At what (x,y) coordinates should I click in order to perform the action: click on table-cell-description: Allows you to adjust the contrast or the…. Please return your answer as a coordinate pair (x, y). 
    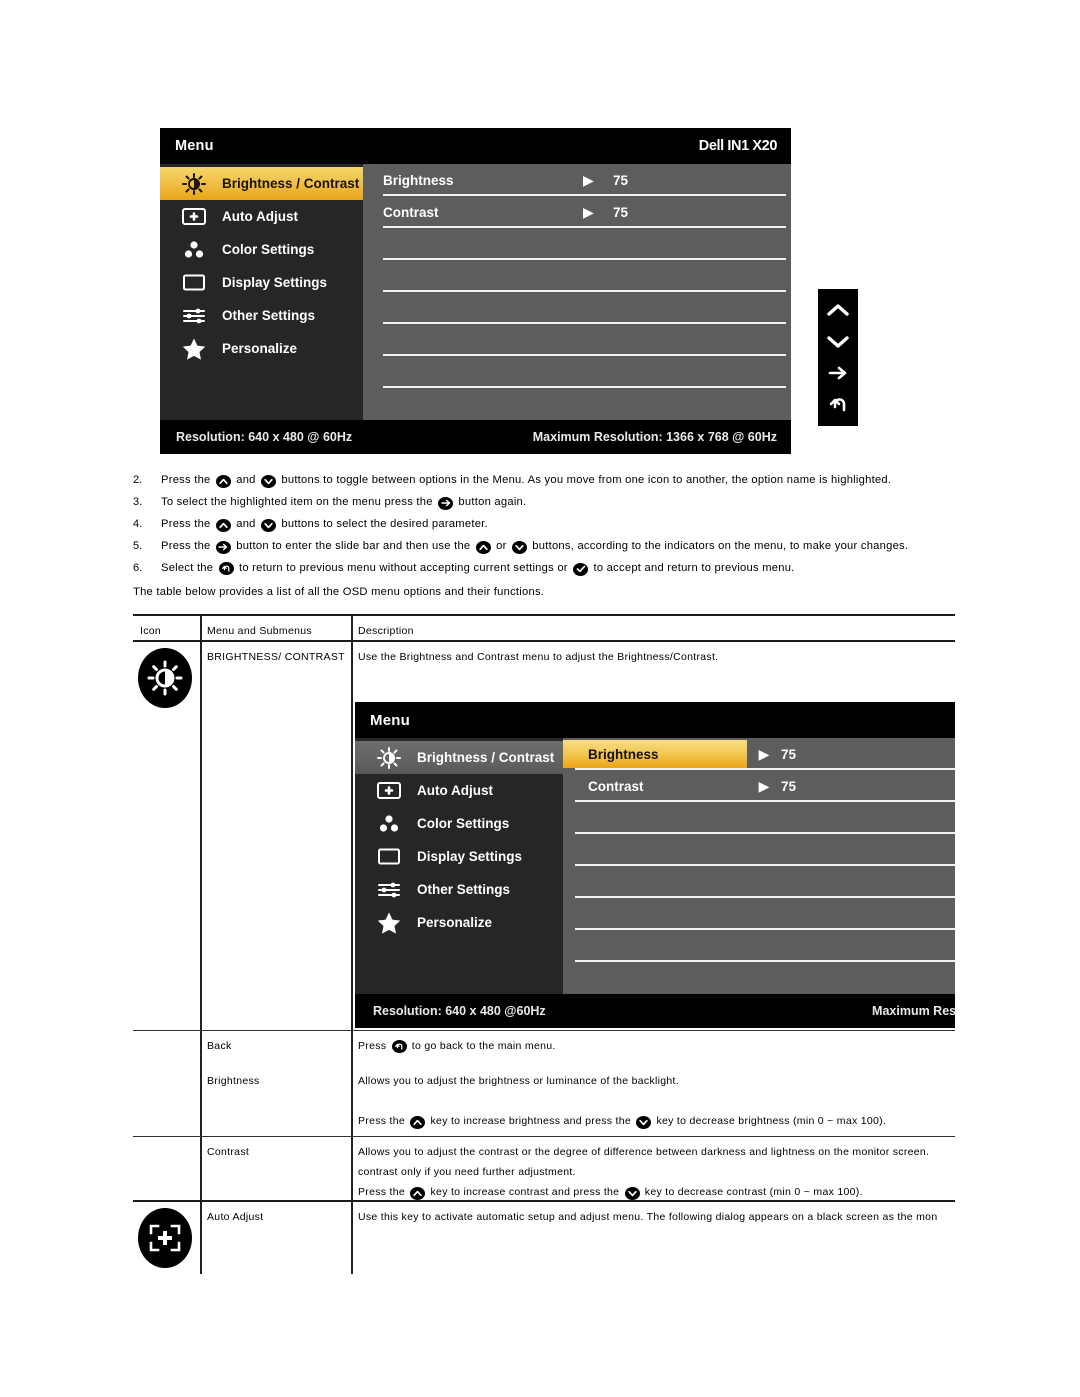
    Looking at the image, I should click on (653, 1169).